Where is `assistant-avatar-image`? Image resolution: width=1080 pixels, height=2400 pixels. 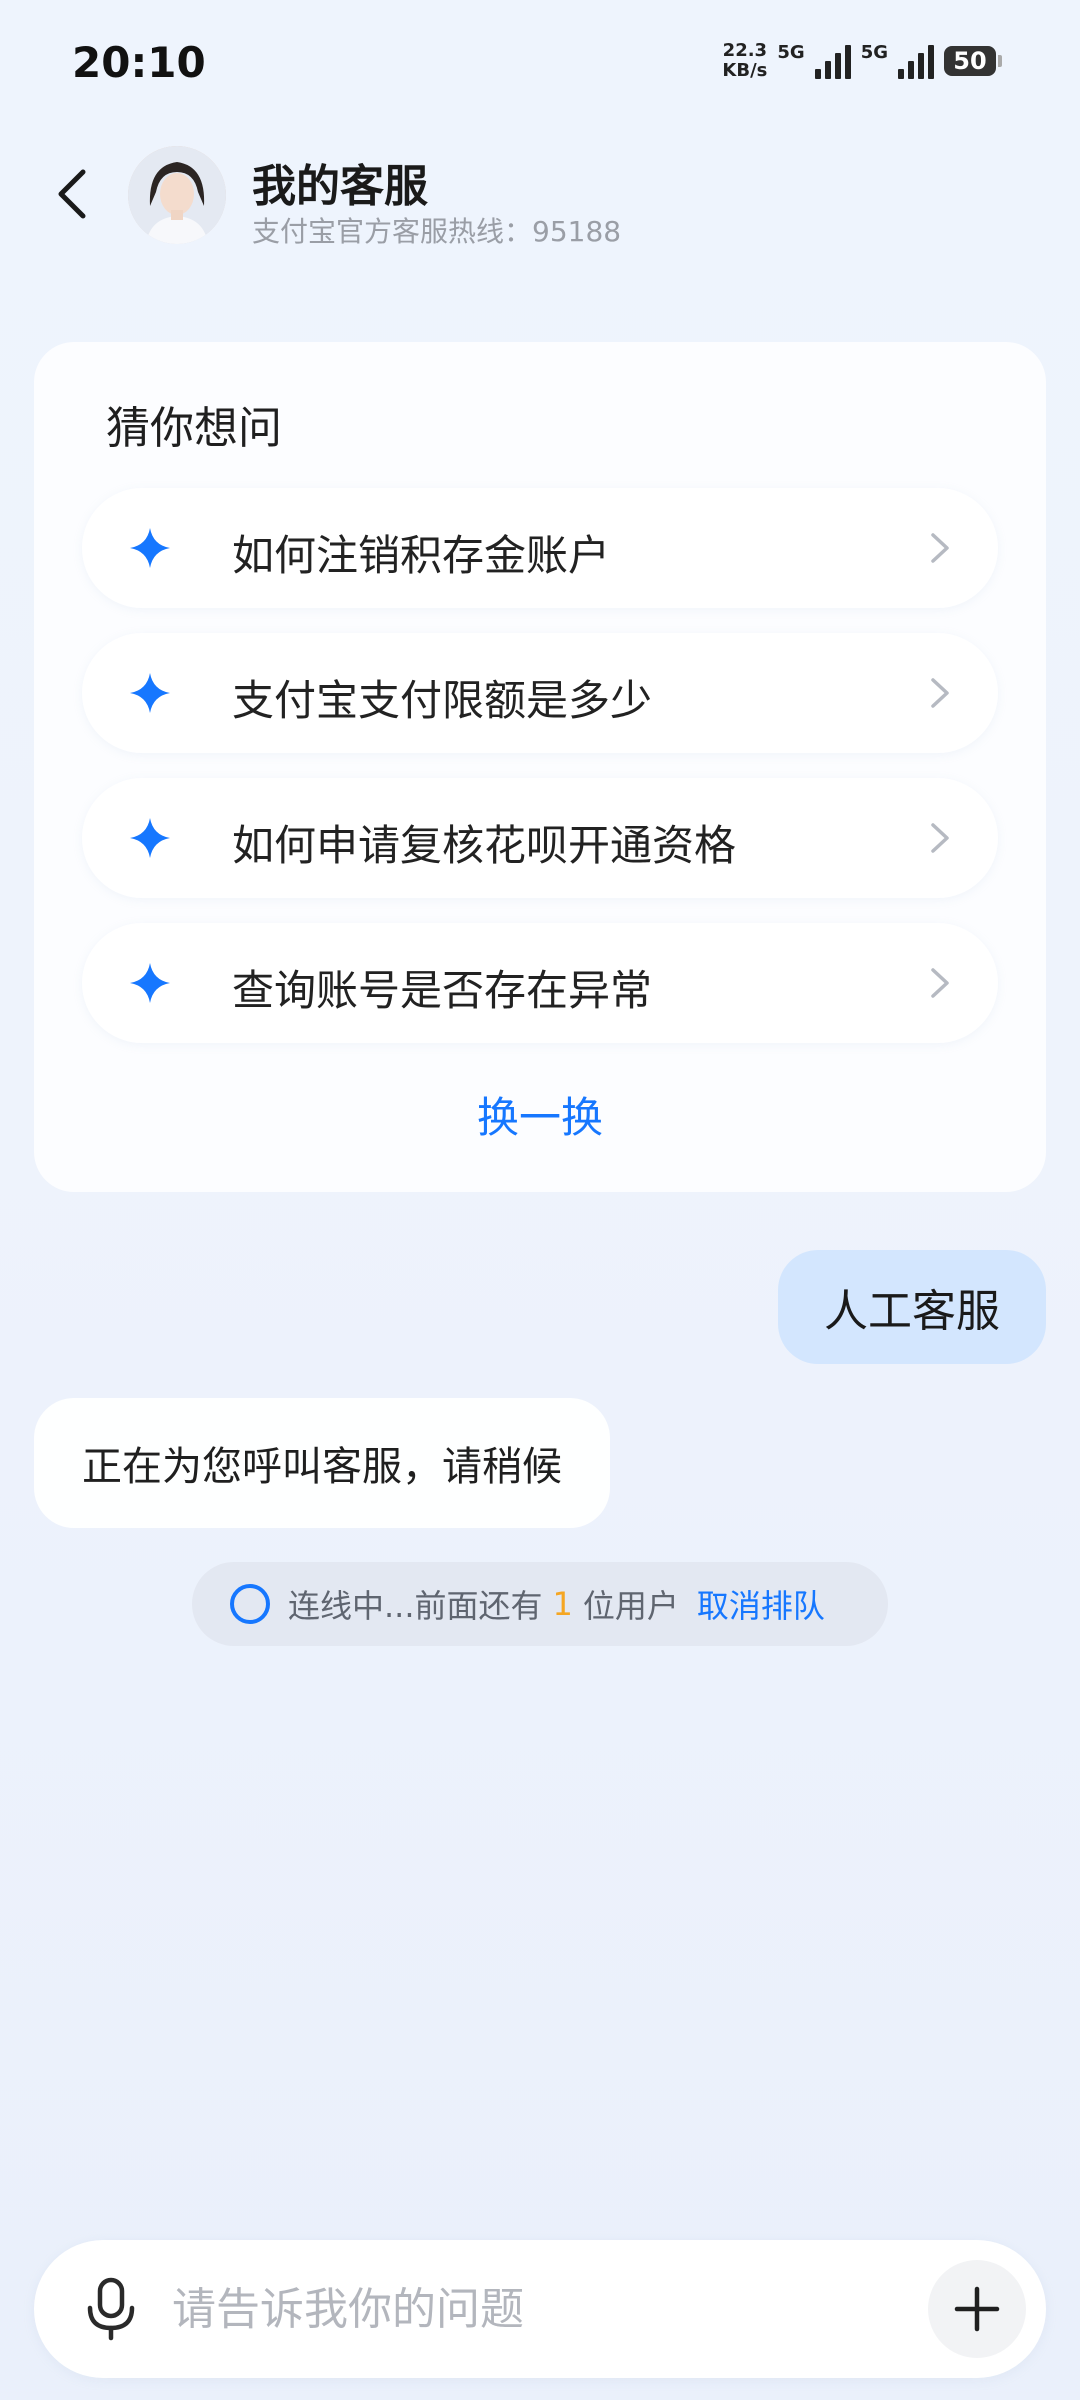 assistant-avatar-image is located at coordinates (177, 195).